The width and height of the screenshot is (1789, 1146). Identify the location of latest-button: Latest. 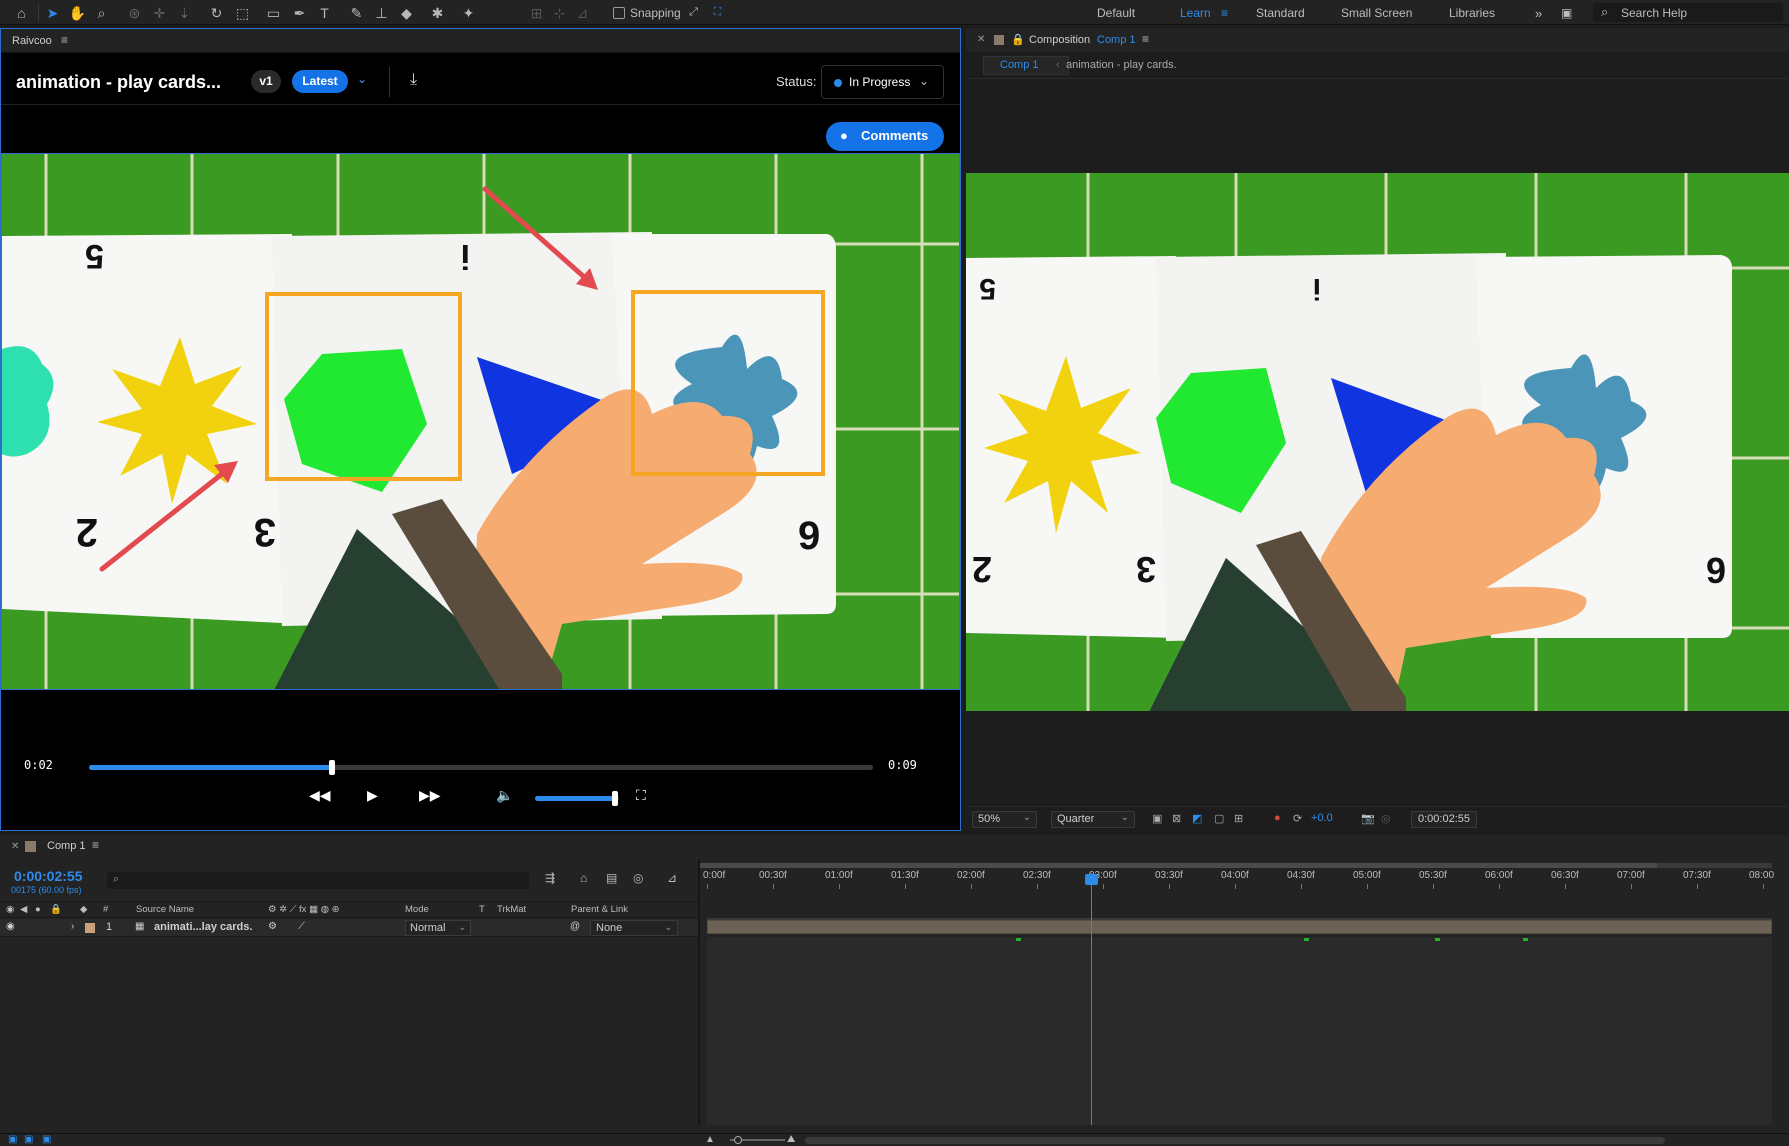
(320, 81).